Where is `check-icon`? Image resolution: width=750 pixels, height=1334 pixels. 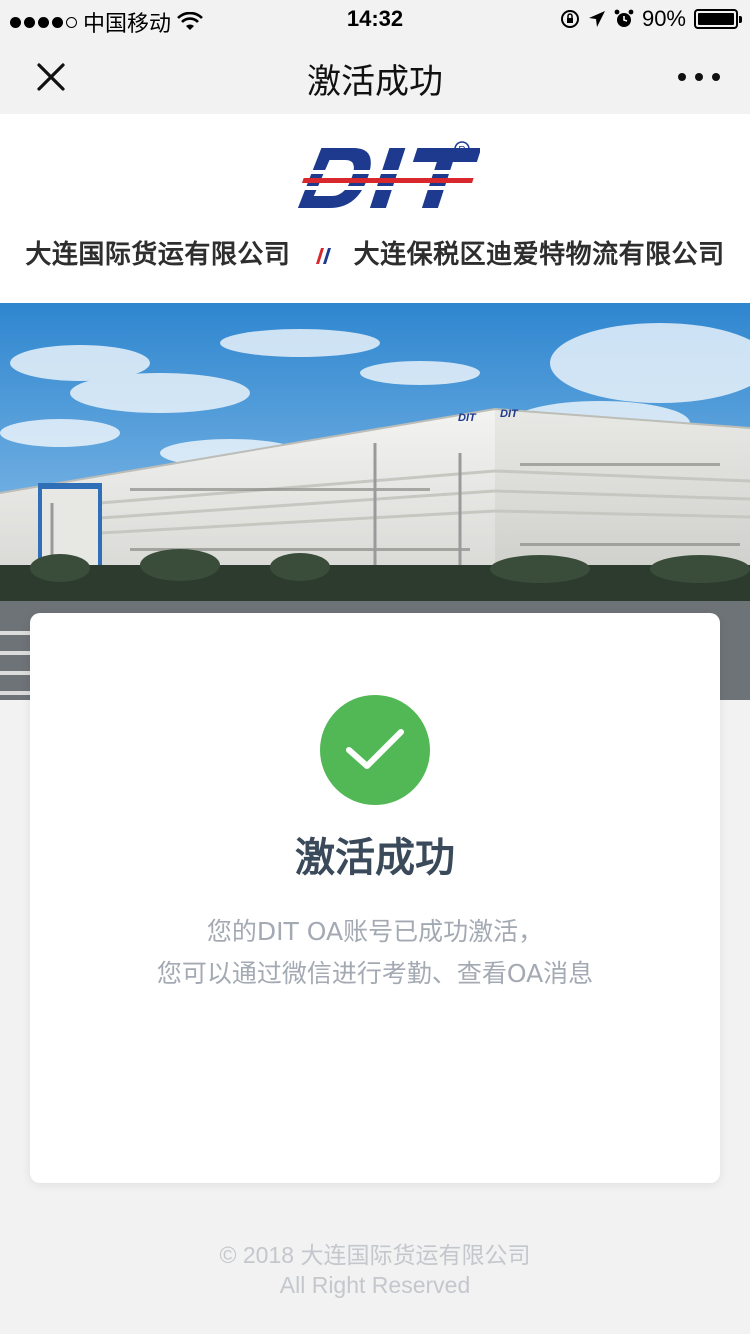
check-icon is located at coordinates (375, 749).